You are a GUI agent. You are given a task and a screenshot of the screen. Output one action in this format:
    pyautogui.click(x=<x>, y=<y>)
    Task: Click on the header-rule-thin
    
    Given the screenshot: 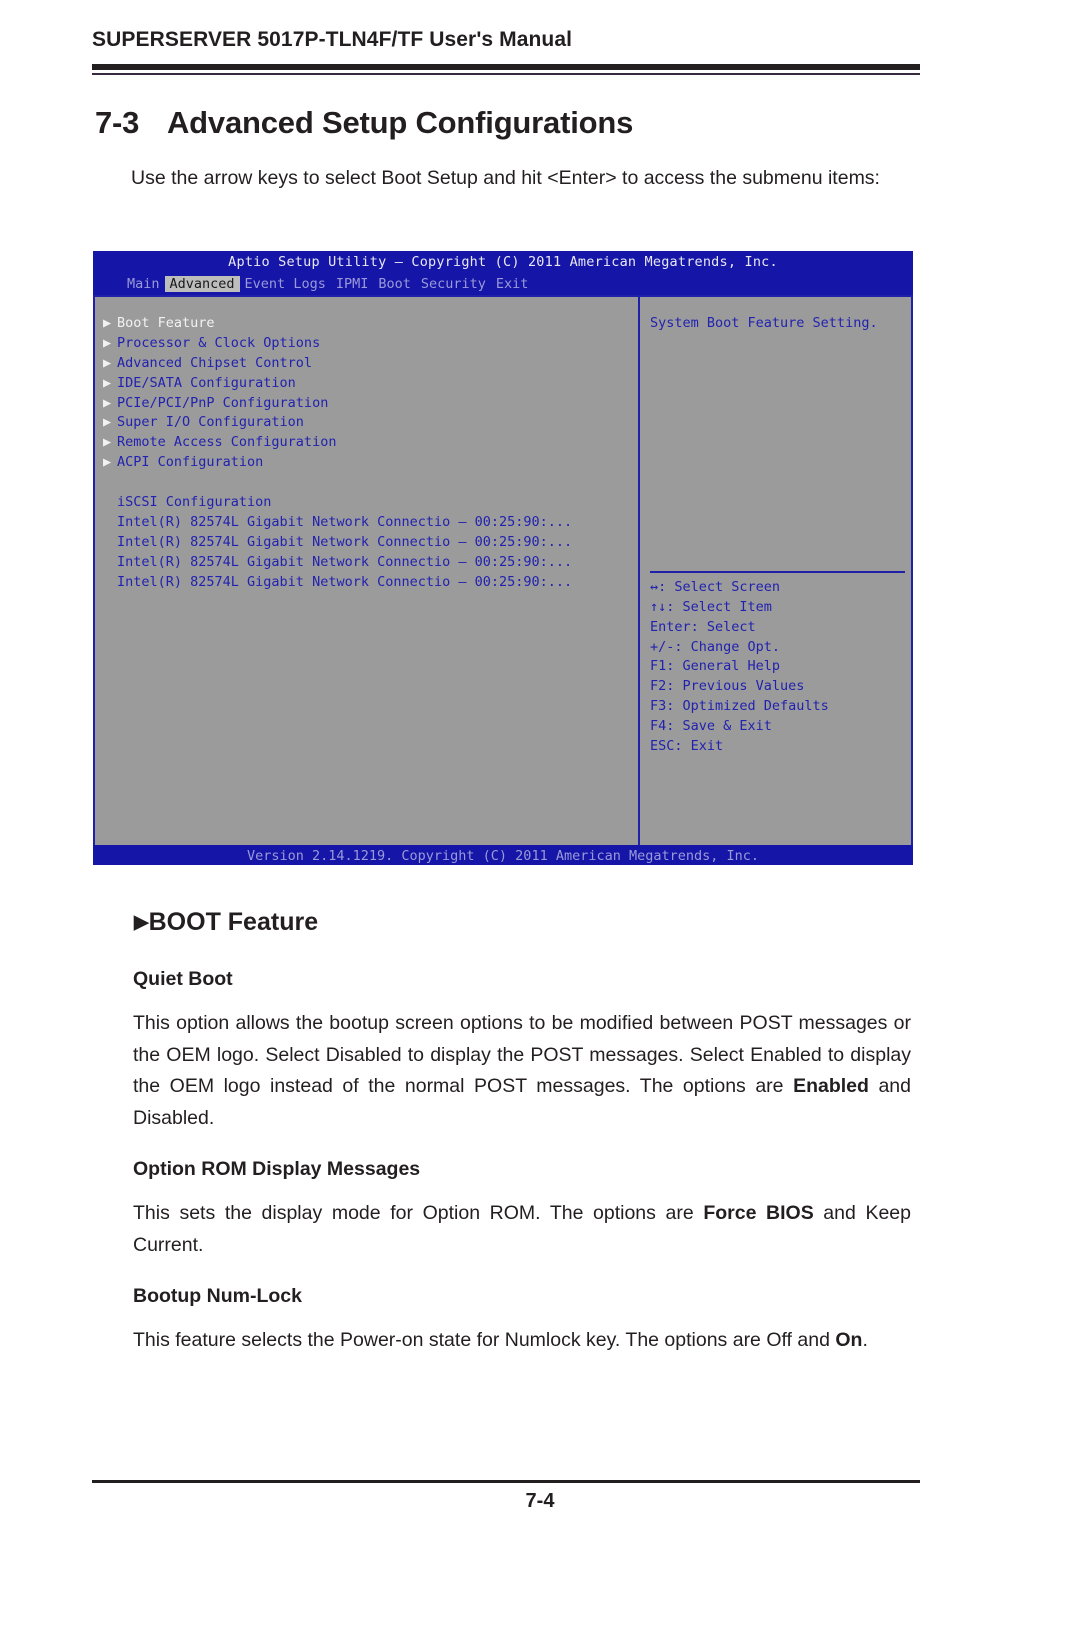 What is the action you would take?
    pyautogui.click(x=506, y=74)
    